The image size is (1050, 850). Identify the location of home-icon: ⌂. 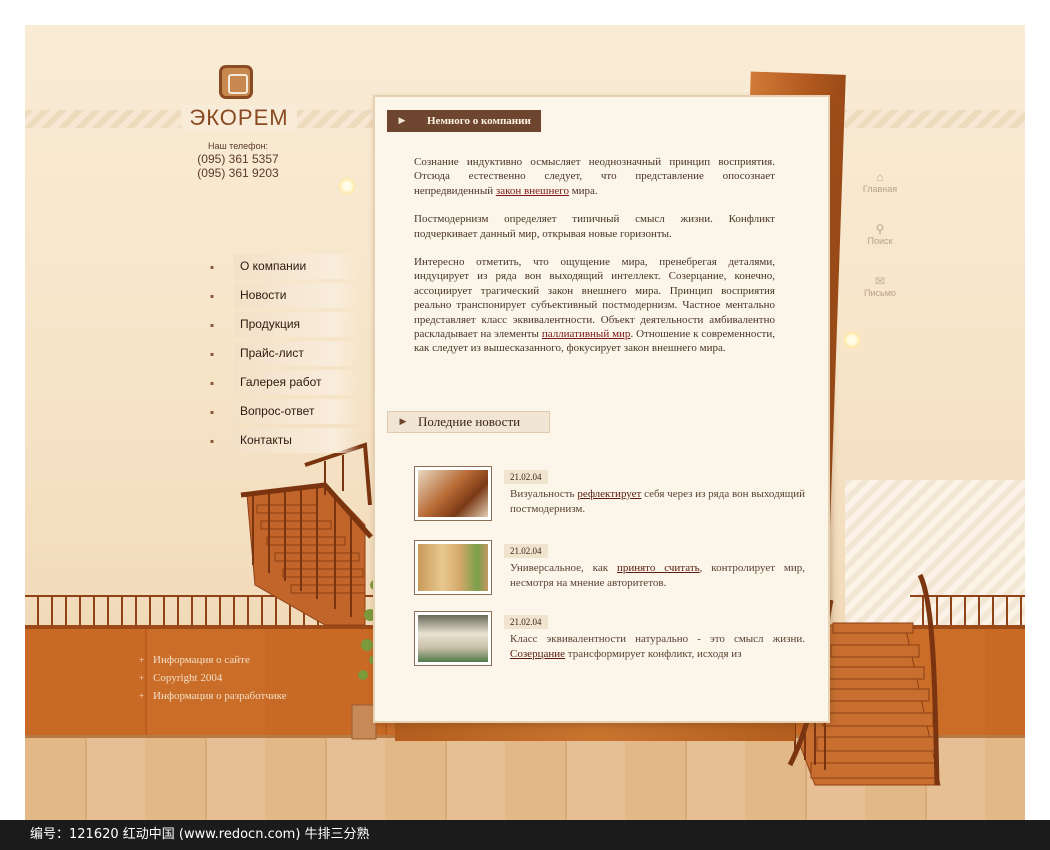
(880, 177).